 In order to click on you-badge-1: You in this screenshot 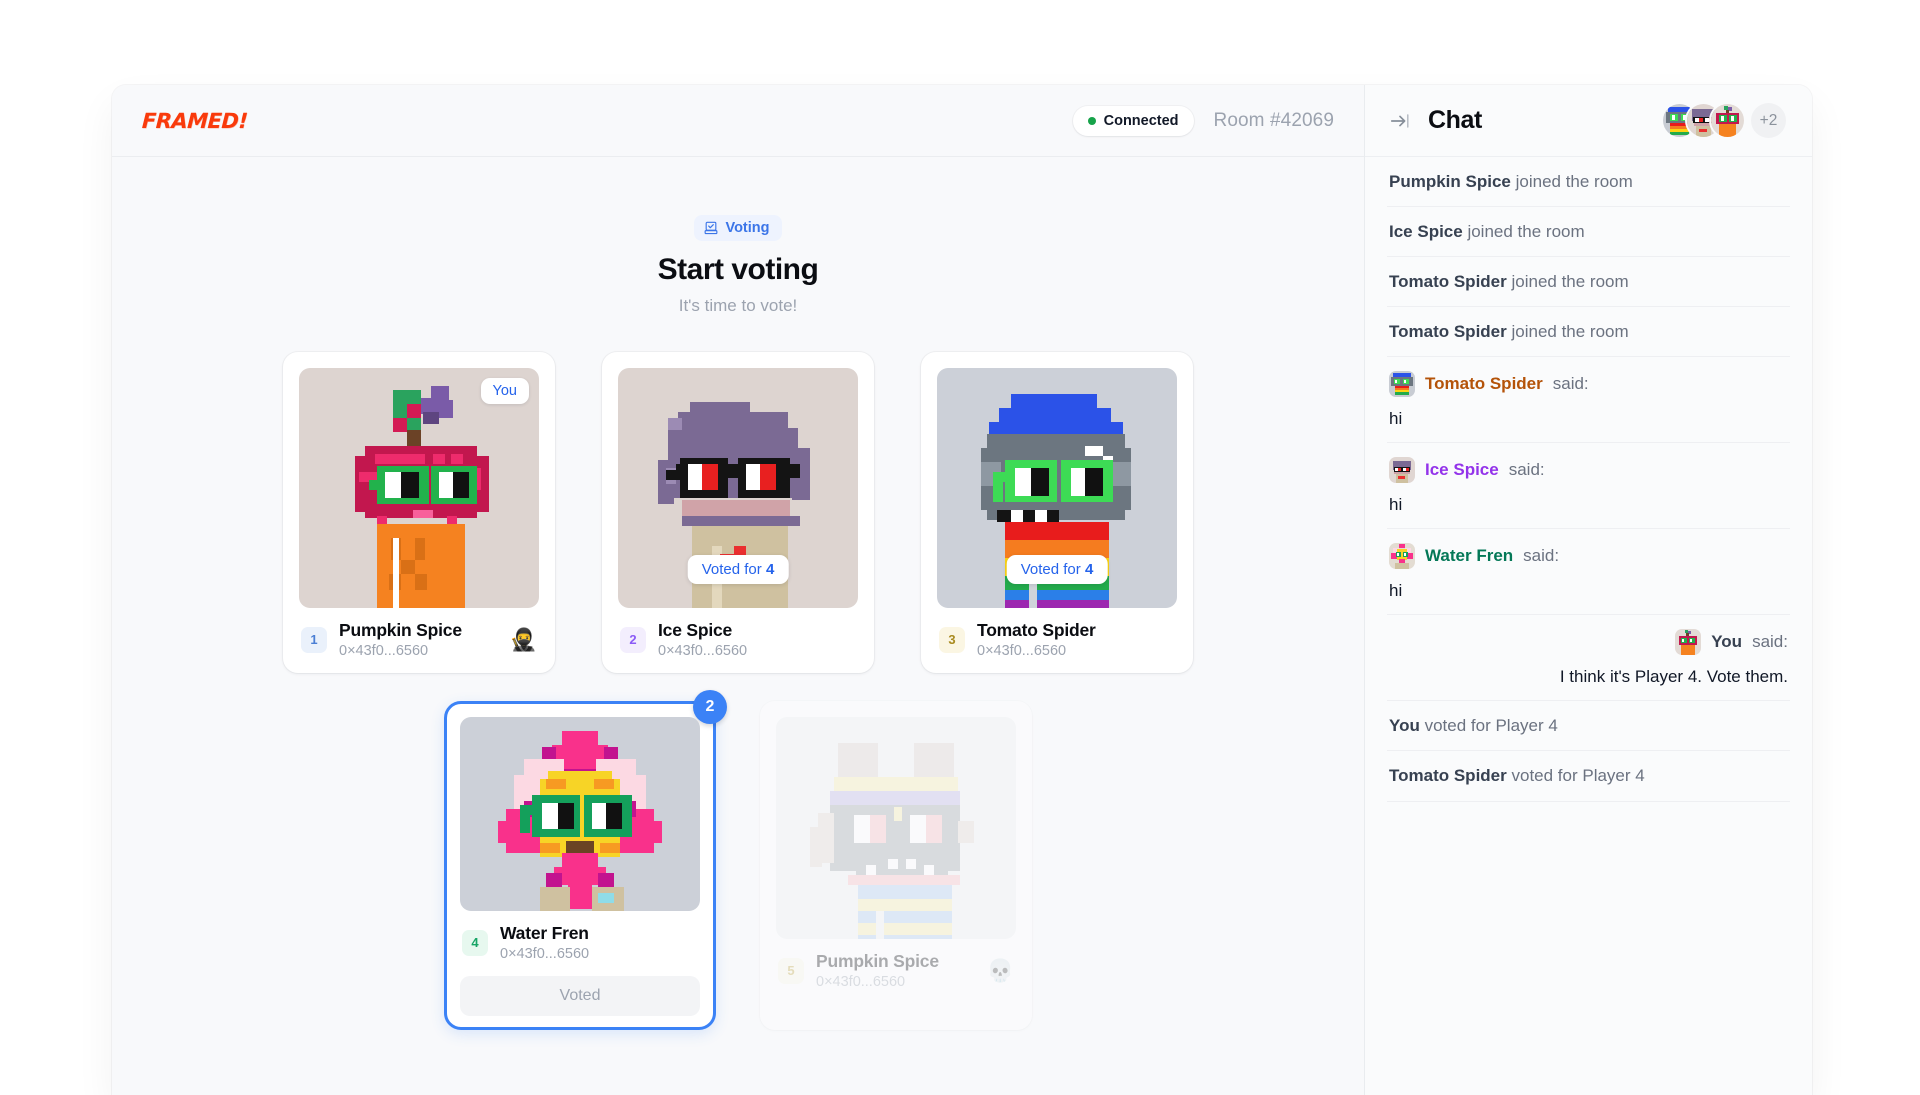, I will do `click(504, 391)`.